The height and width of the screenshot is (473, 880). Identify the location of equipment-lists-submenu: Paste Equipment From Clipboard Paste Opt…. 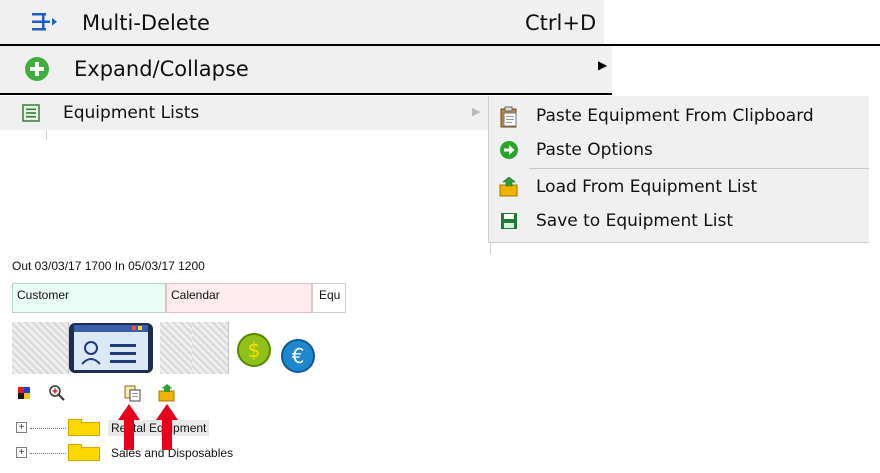
(678, 169).